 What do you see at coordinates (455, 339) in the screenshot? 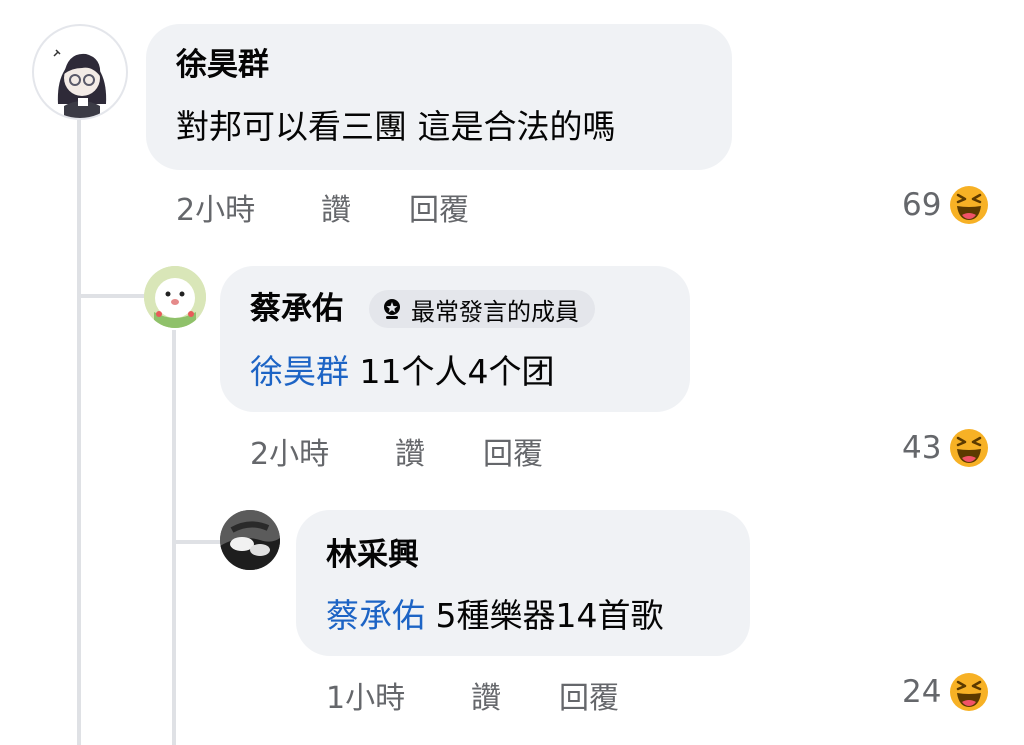
I see `comment-bubble: 蔡承佑 最常發言的成員 徐昊群 11个人4个团` at bounding box center [455, 339].